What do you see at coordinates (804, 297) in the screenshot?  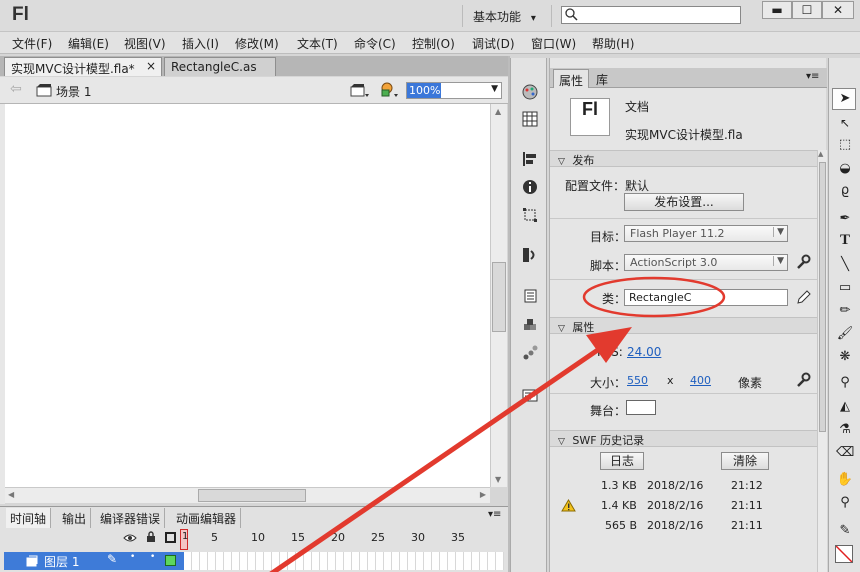 I see `pencil-icon` at bounding box center [804, 297].